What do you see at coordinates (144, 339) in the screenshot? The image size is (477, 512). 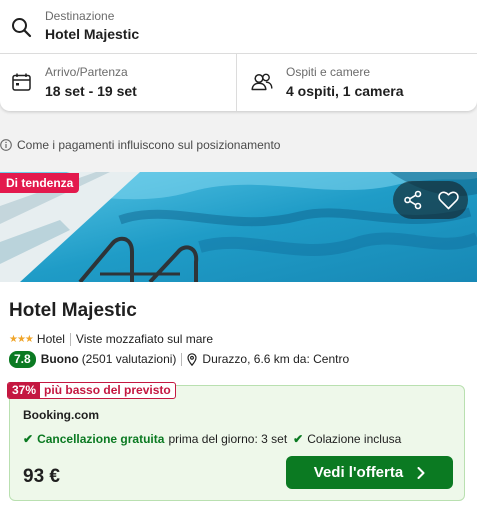 I see `hotel-tagline: Viste mozzafiato sul mare` at bounding box center [144, 339].